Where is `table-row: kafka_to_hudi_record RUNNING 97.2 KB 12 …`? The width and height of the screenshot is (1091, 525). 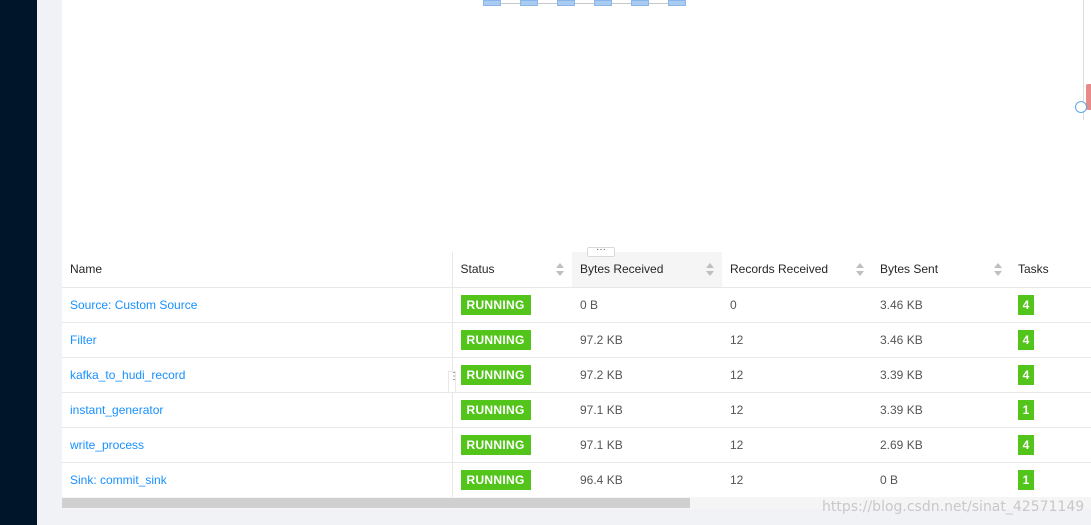 table-row: kafka_to_hudi_record RUNNING 97.2 KB 12 … is located at coordinates (576, 375).